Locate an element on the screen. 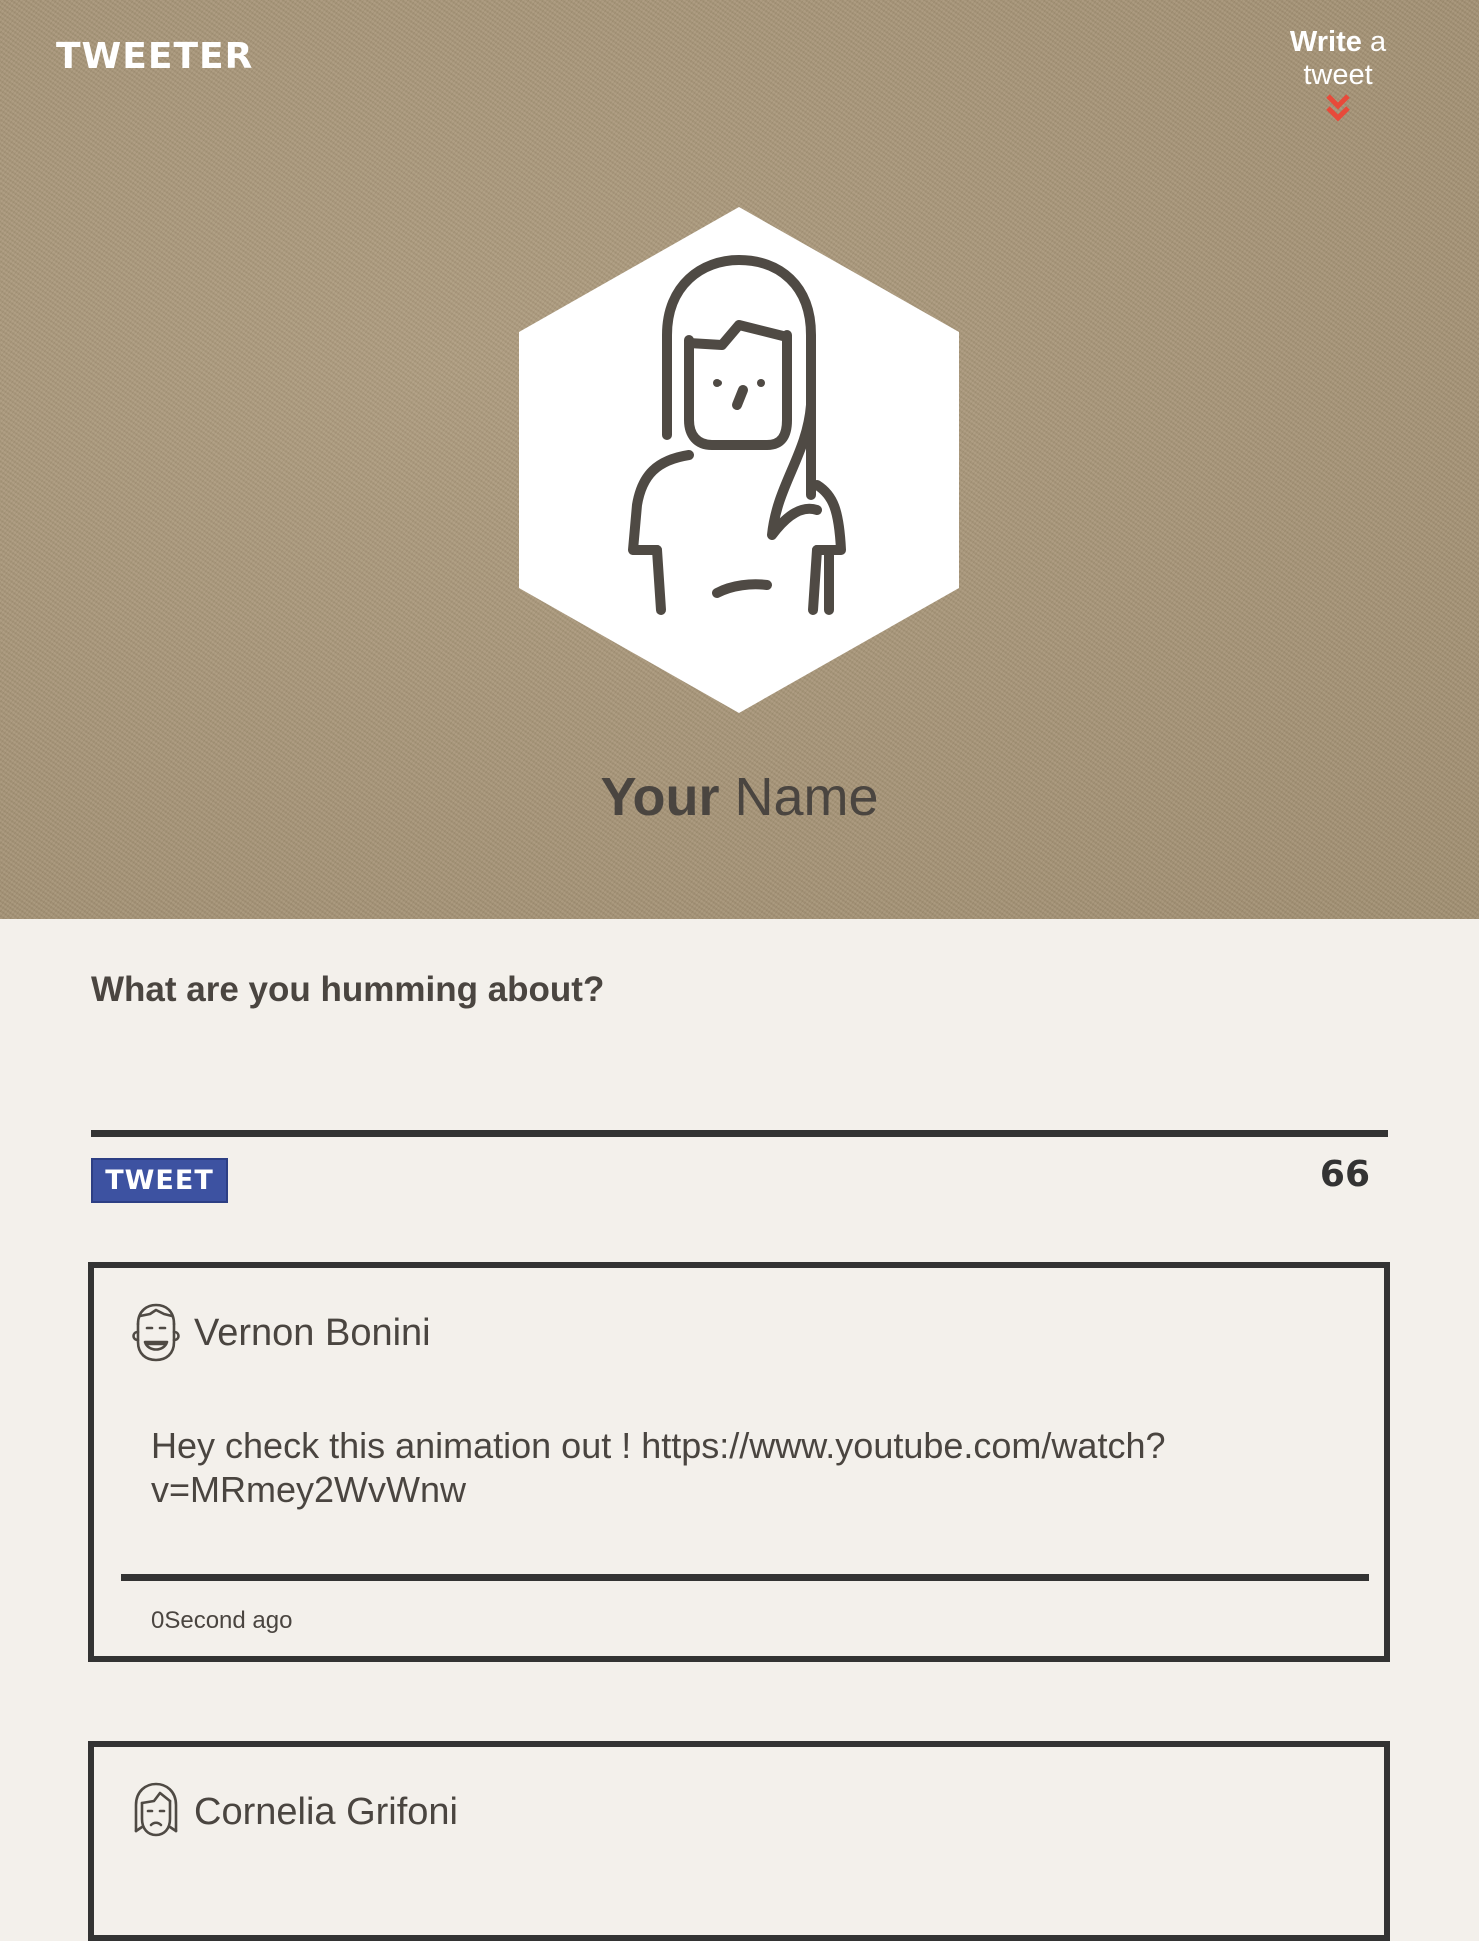 The width and height of the screenshot is (1479, 1941). tweet-compose-input is located at coordinates (741, 1087).